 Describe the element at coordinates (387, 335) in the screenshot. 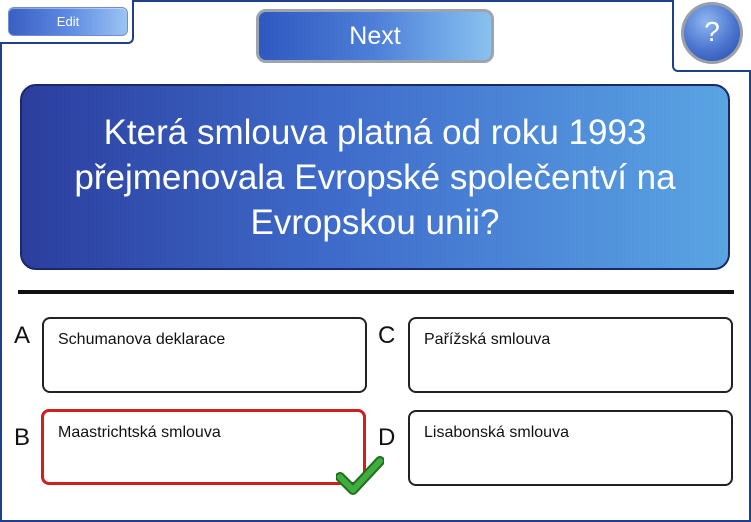

I see `answer-letter-c: C` at that location.